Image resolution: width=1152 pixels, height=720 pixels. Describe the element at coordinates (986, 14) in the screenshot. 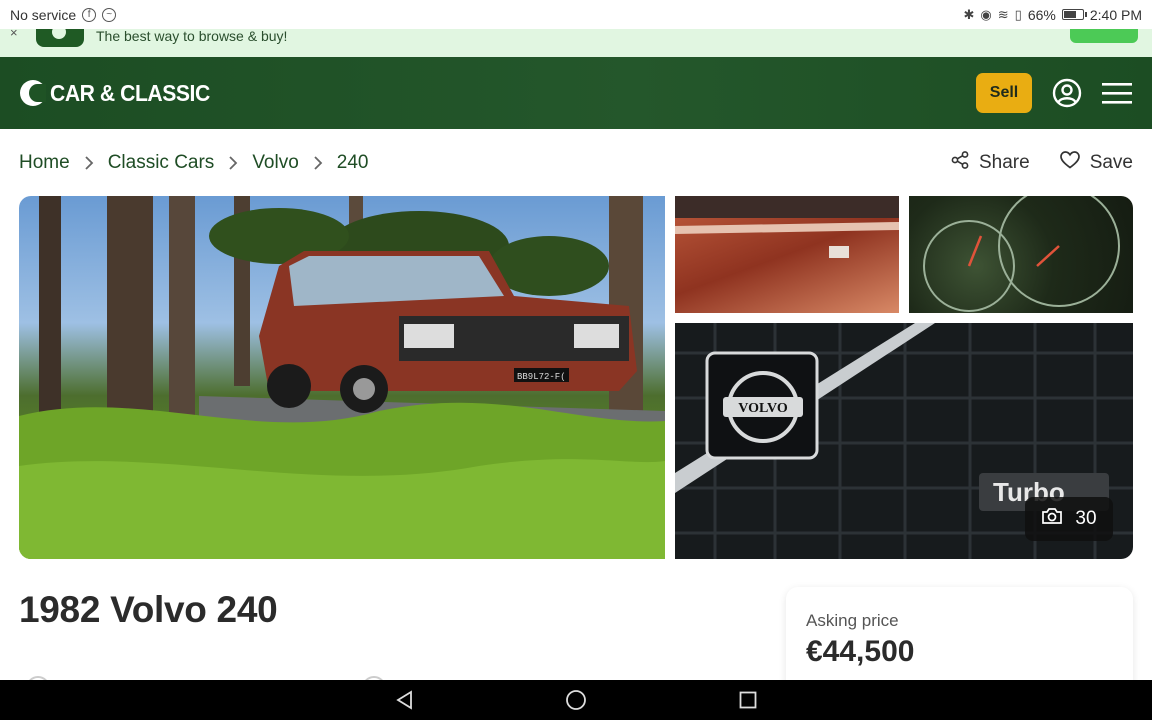

I see `eye-comfort-icon: ◉` at that location.